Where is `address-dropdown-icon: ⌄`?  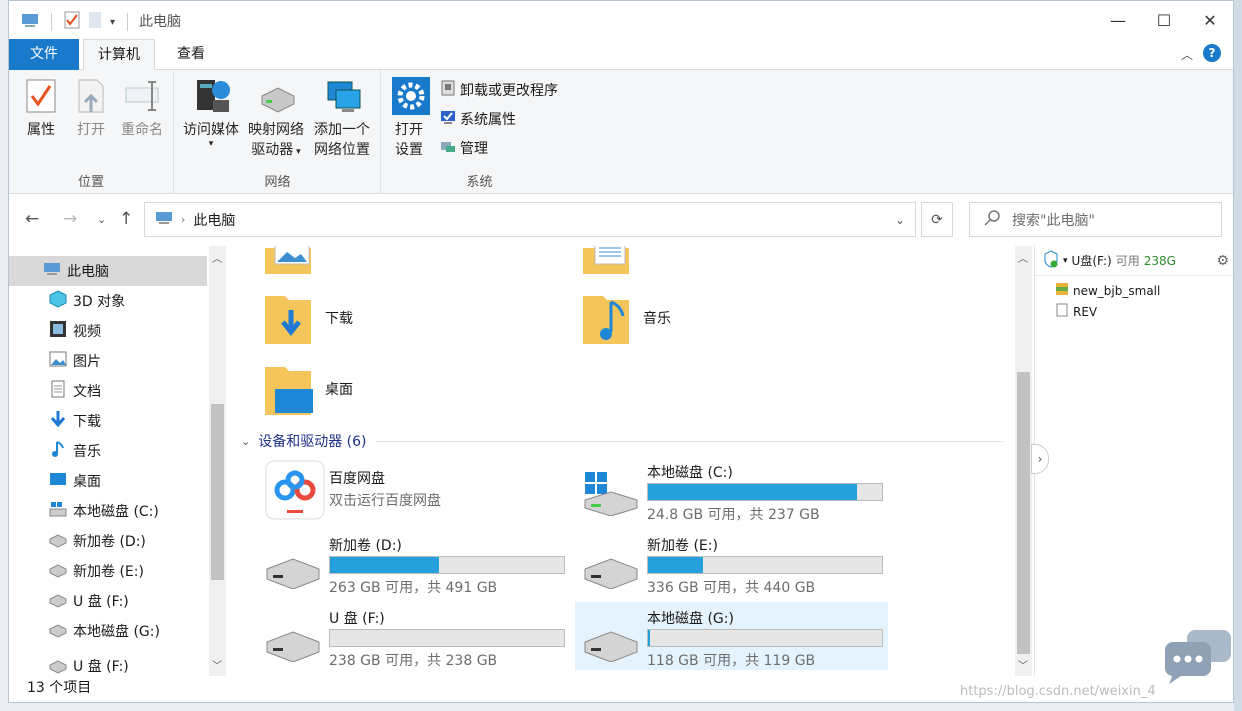
address-dropdown-icon: ⌄ is located at coordinates (900, 220).